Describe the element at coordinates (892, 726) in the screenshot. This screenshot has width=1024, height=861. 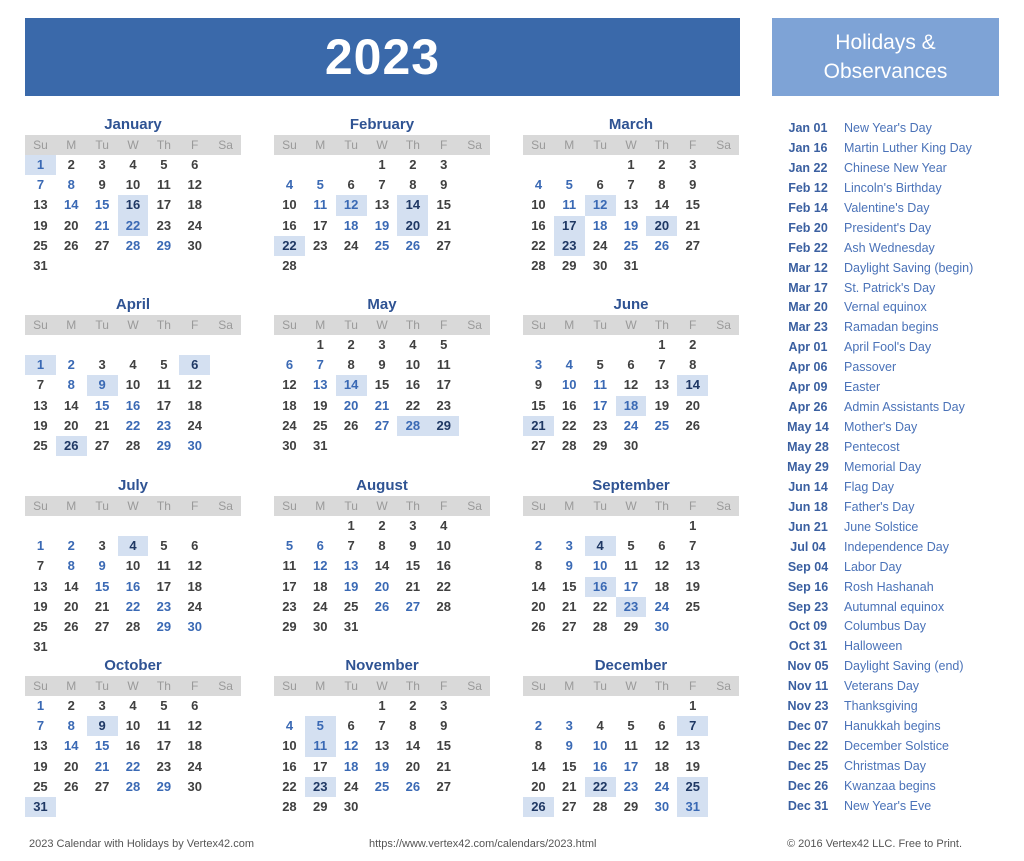
I see `holiday-name: Hanukkah begins` at that location.